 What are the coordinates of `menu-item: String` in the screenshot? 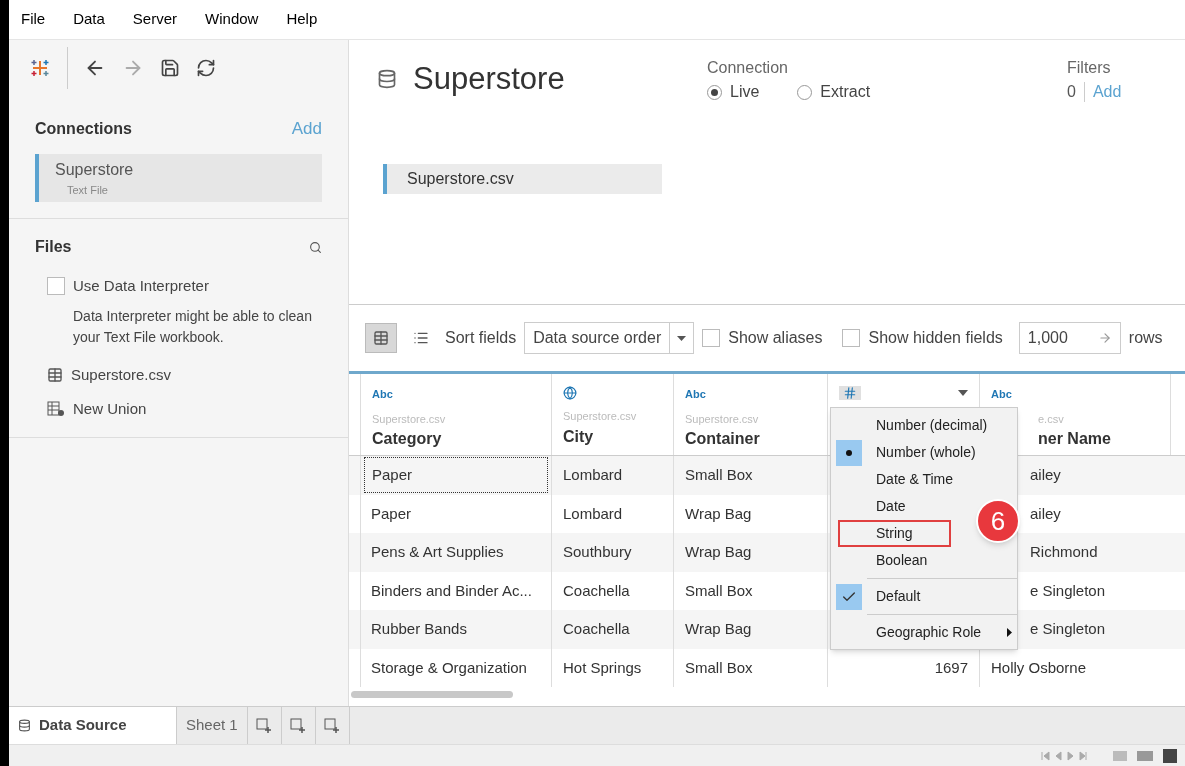 It's located at (894, 533).